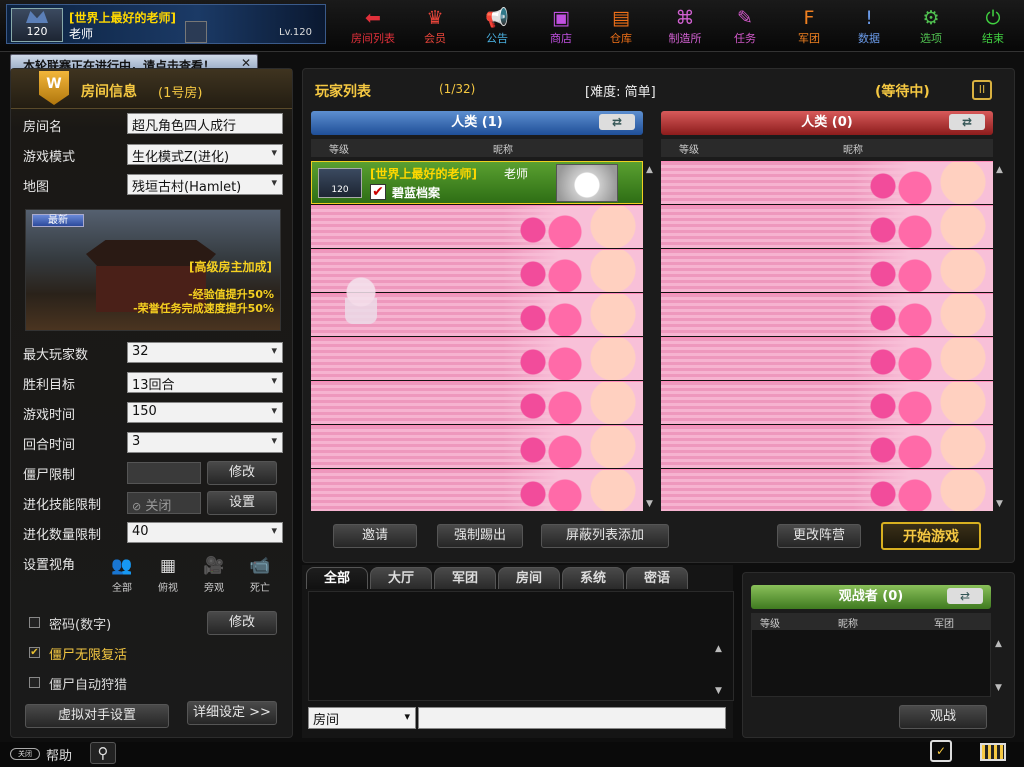 The width and height of the screenshot is (1024, 767). Describe the element at coordinates (260, 574) in the screenshot. I see `view-option: 📹 死亡` at that location.